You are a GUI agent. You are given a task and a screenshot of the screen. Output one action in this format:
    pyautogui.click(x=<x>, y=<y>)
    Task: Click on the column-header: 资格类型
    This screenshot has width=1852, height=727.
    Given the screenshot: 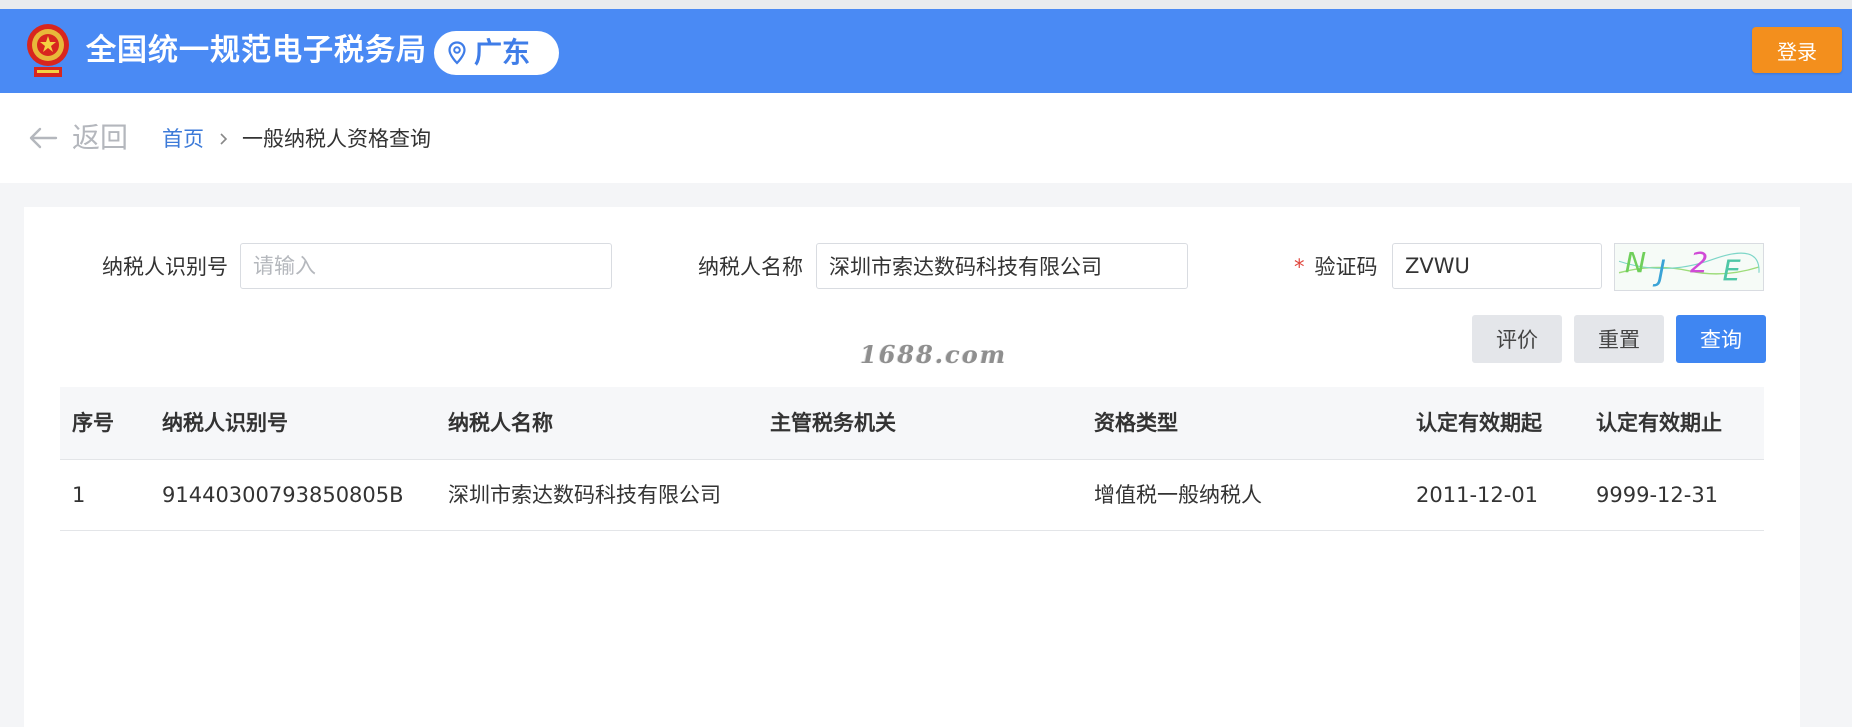 What is the action you would take?
    pyautogui.click(x=1136, y=423)
    